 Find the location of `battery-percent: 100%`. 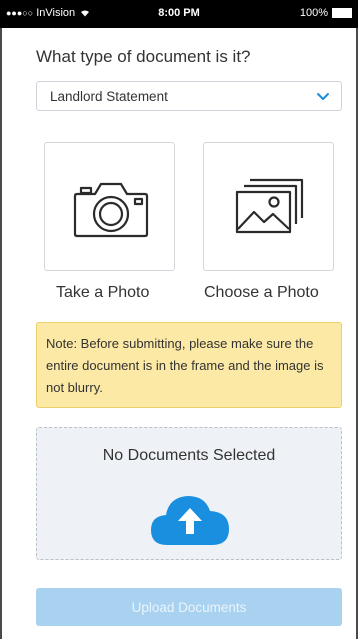

battery-percent: 100% is located at coordinates (313, 13).